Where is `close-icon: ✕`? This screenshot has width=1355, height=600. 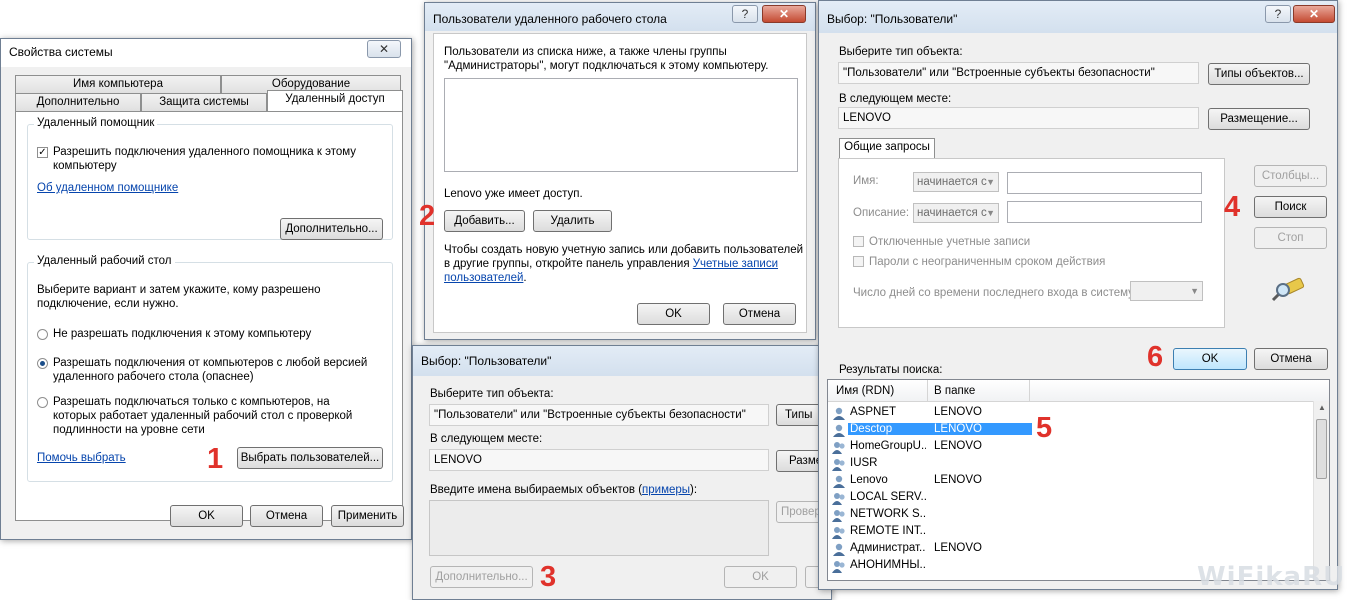 close-icon: ✕ is located at coordinates (784, 14).